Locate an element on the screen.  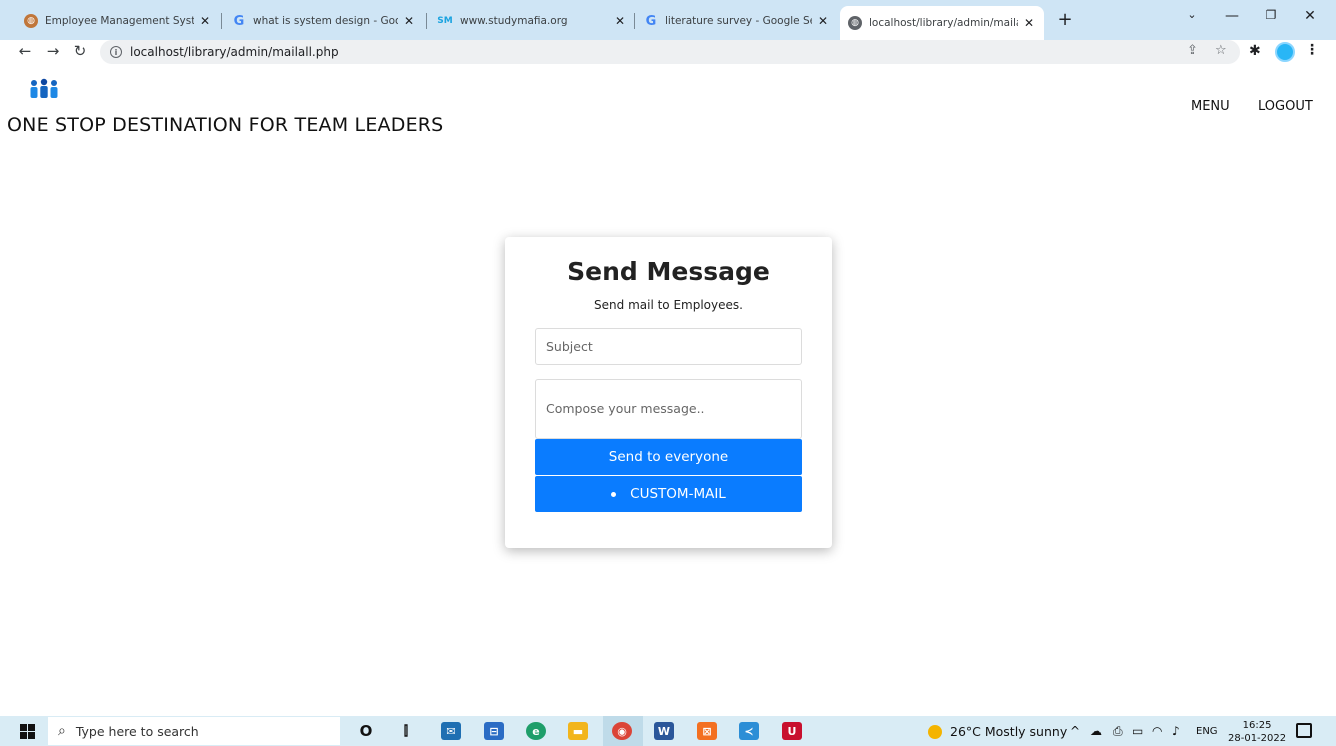
tab-search-chevron-icon: ⌄ is located at coordinates (1192, 14).